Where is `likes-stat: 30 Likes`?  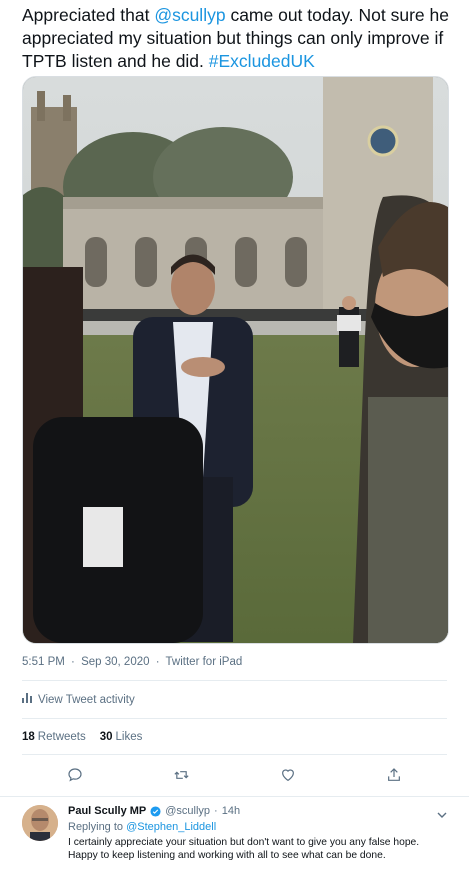
likes-stat: 30 Likes is located at coordinates (121, 737).